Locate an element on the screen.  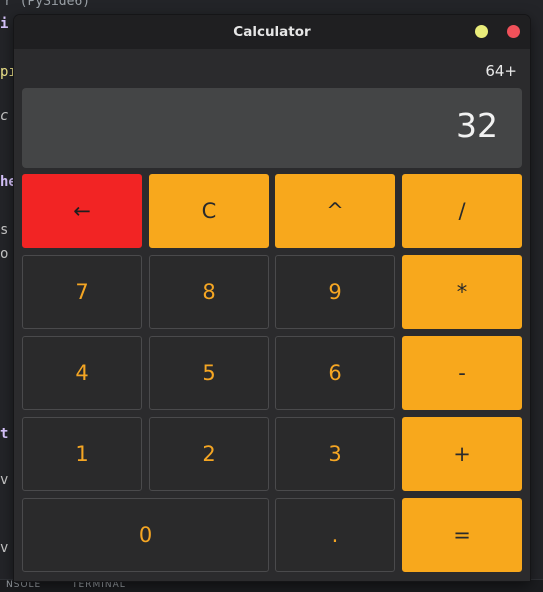
title-bar: Calculator is located at coordinates (272, 32).